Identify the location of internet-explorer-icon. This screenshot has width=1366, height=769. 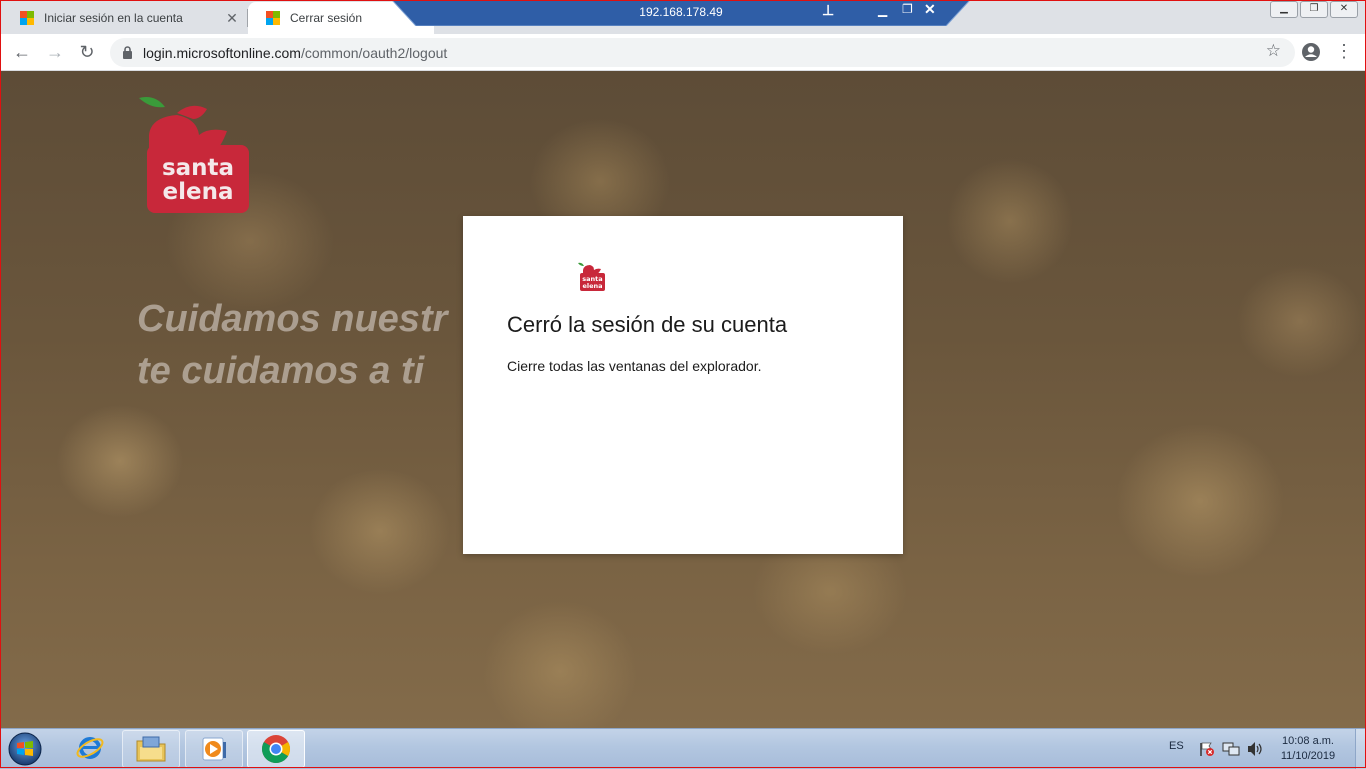
(90, 748).